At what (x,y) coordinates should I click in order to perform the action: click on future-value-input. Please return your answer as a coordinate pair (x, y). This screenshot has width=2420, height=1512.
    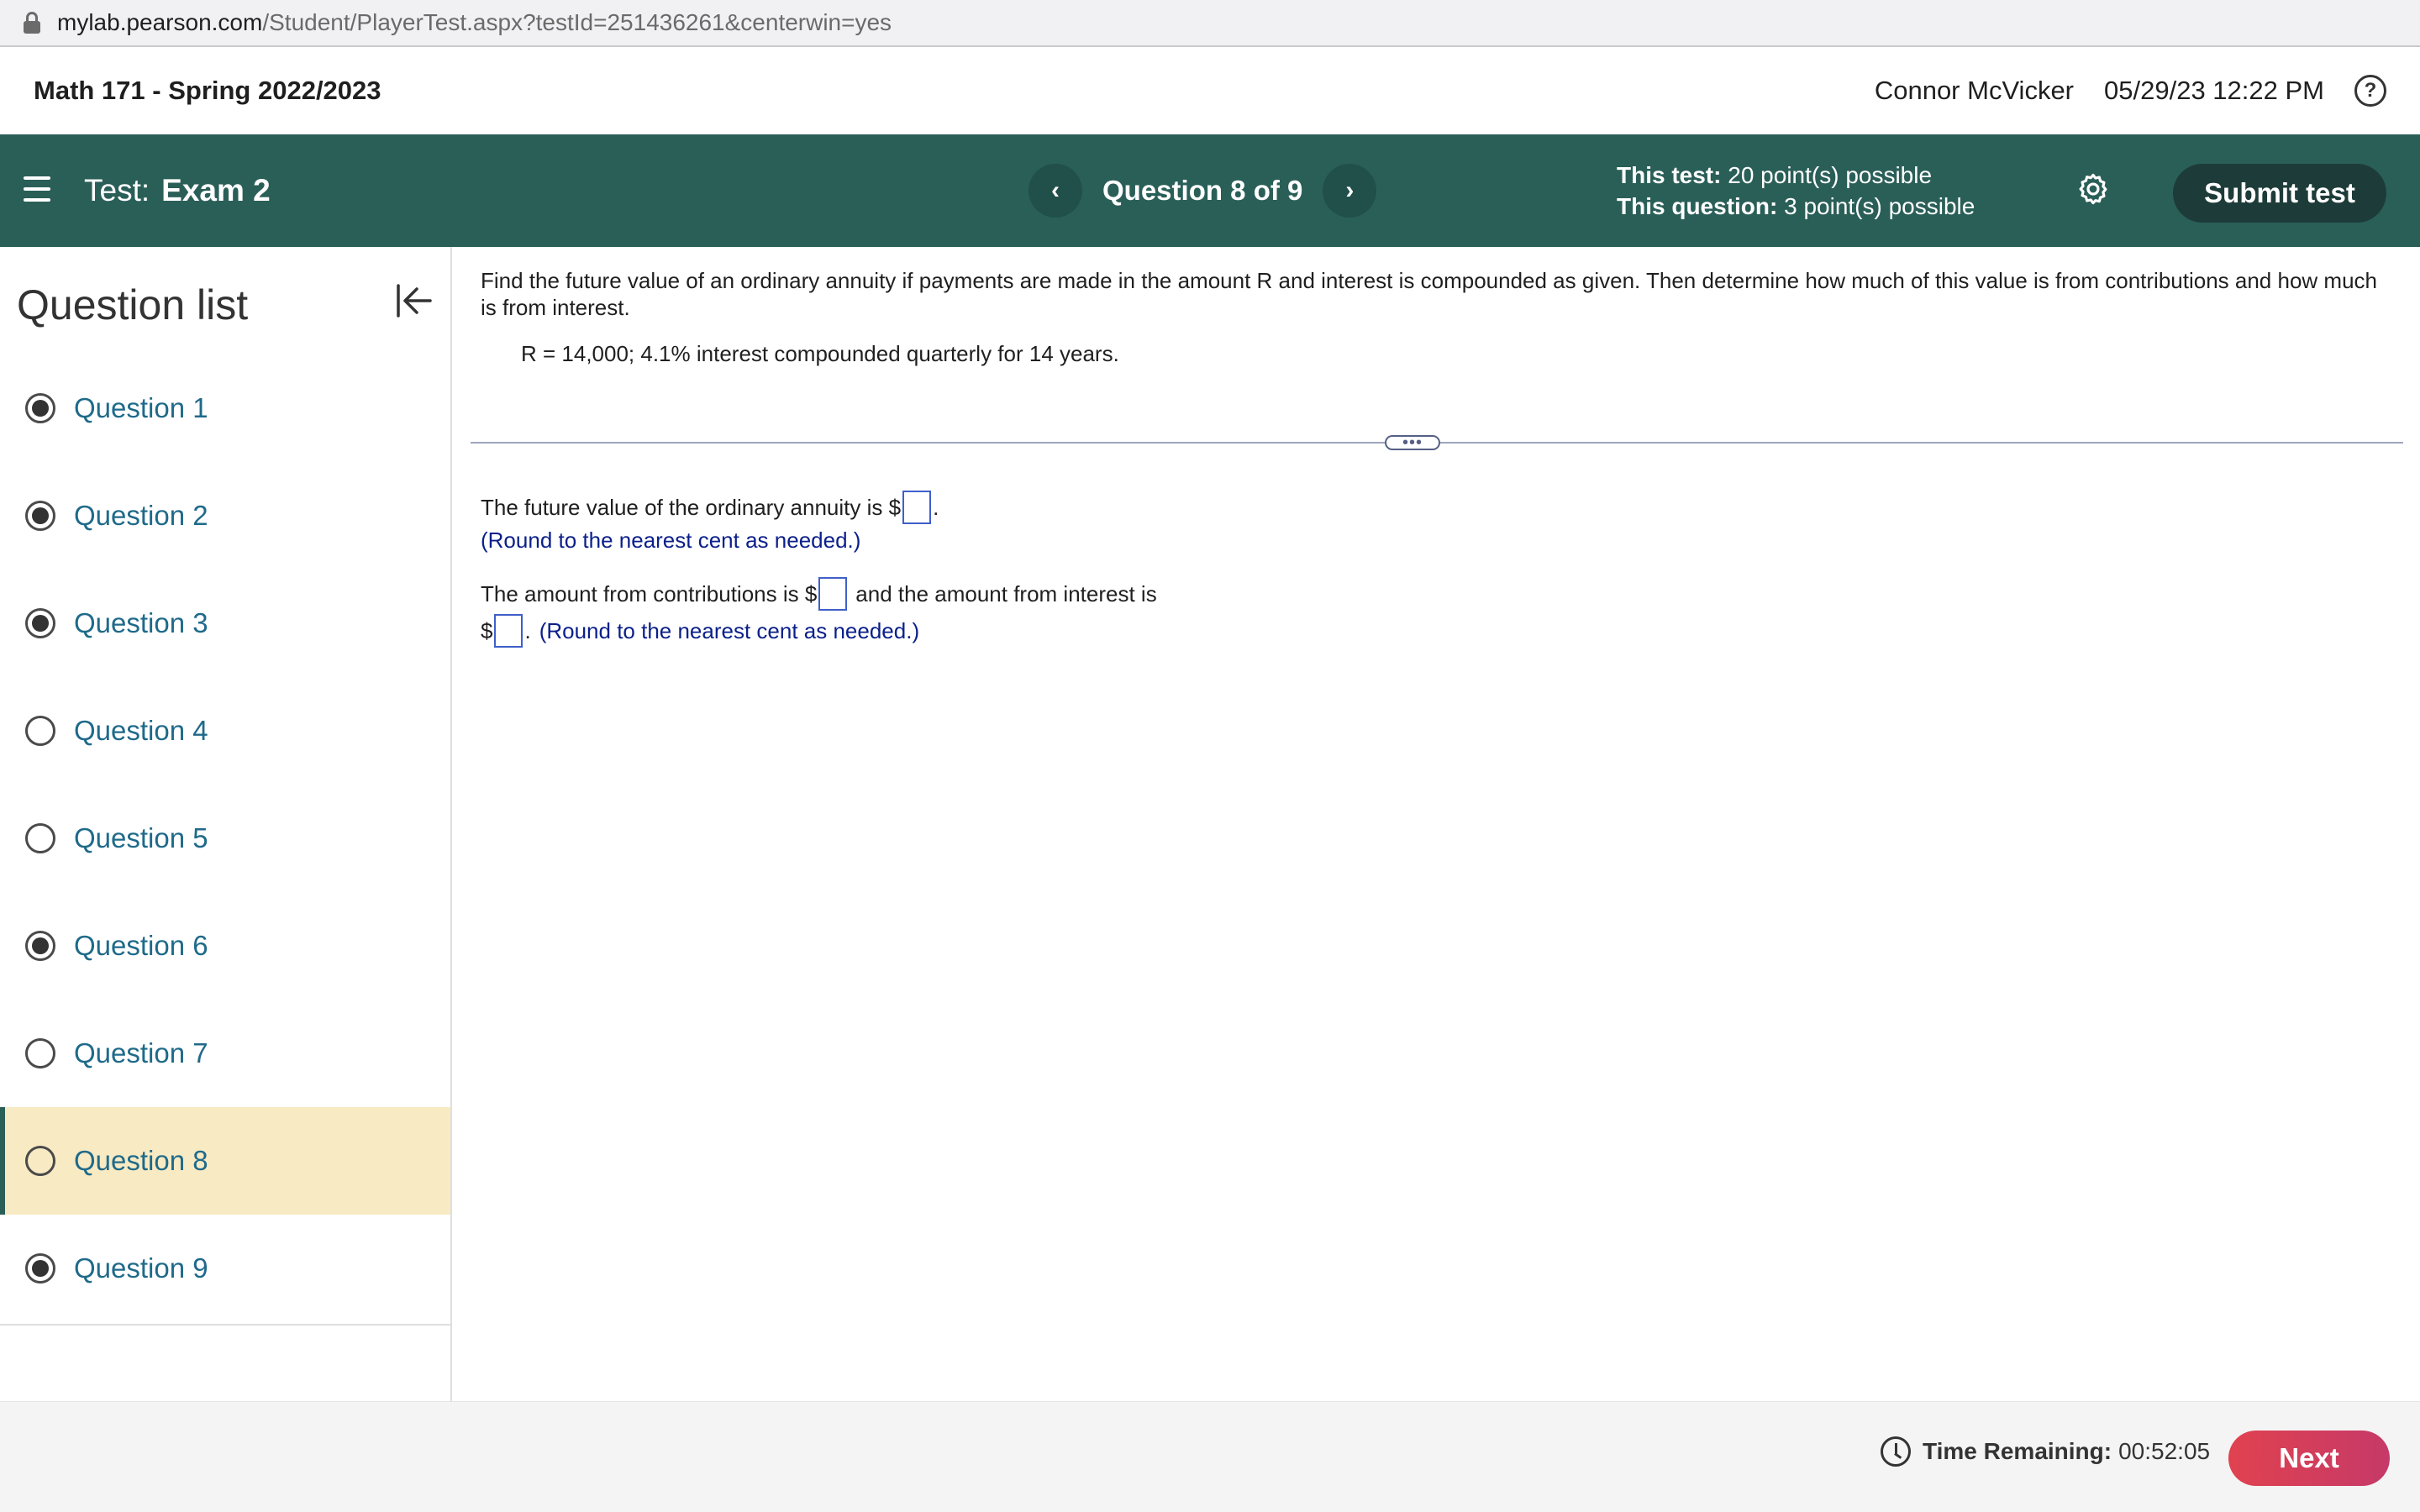
    Looking at the image, I should click on (917, 507).